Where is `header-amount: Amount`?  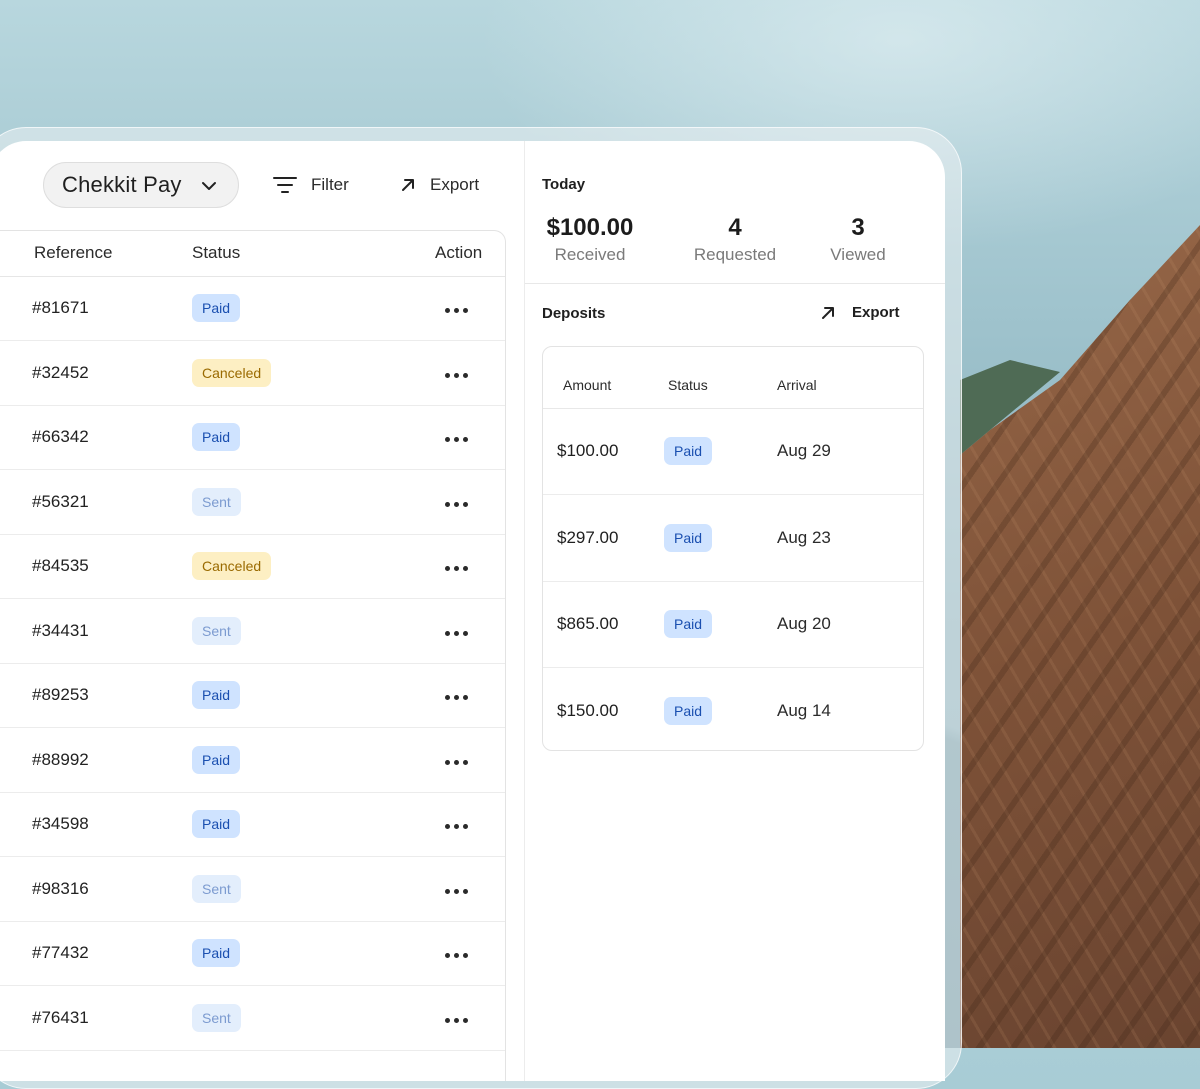
header-amount: Amount is located at coordinates (587, 385).